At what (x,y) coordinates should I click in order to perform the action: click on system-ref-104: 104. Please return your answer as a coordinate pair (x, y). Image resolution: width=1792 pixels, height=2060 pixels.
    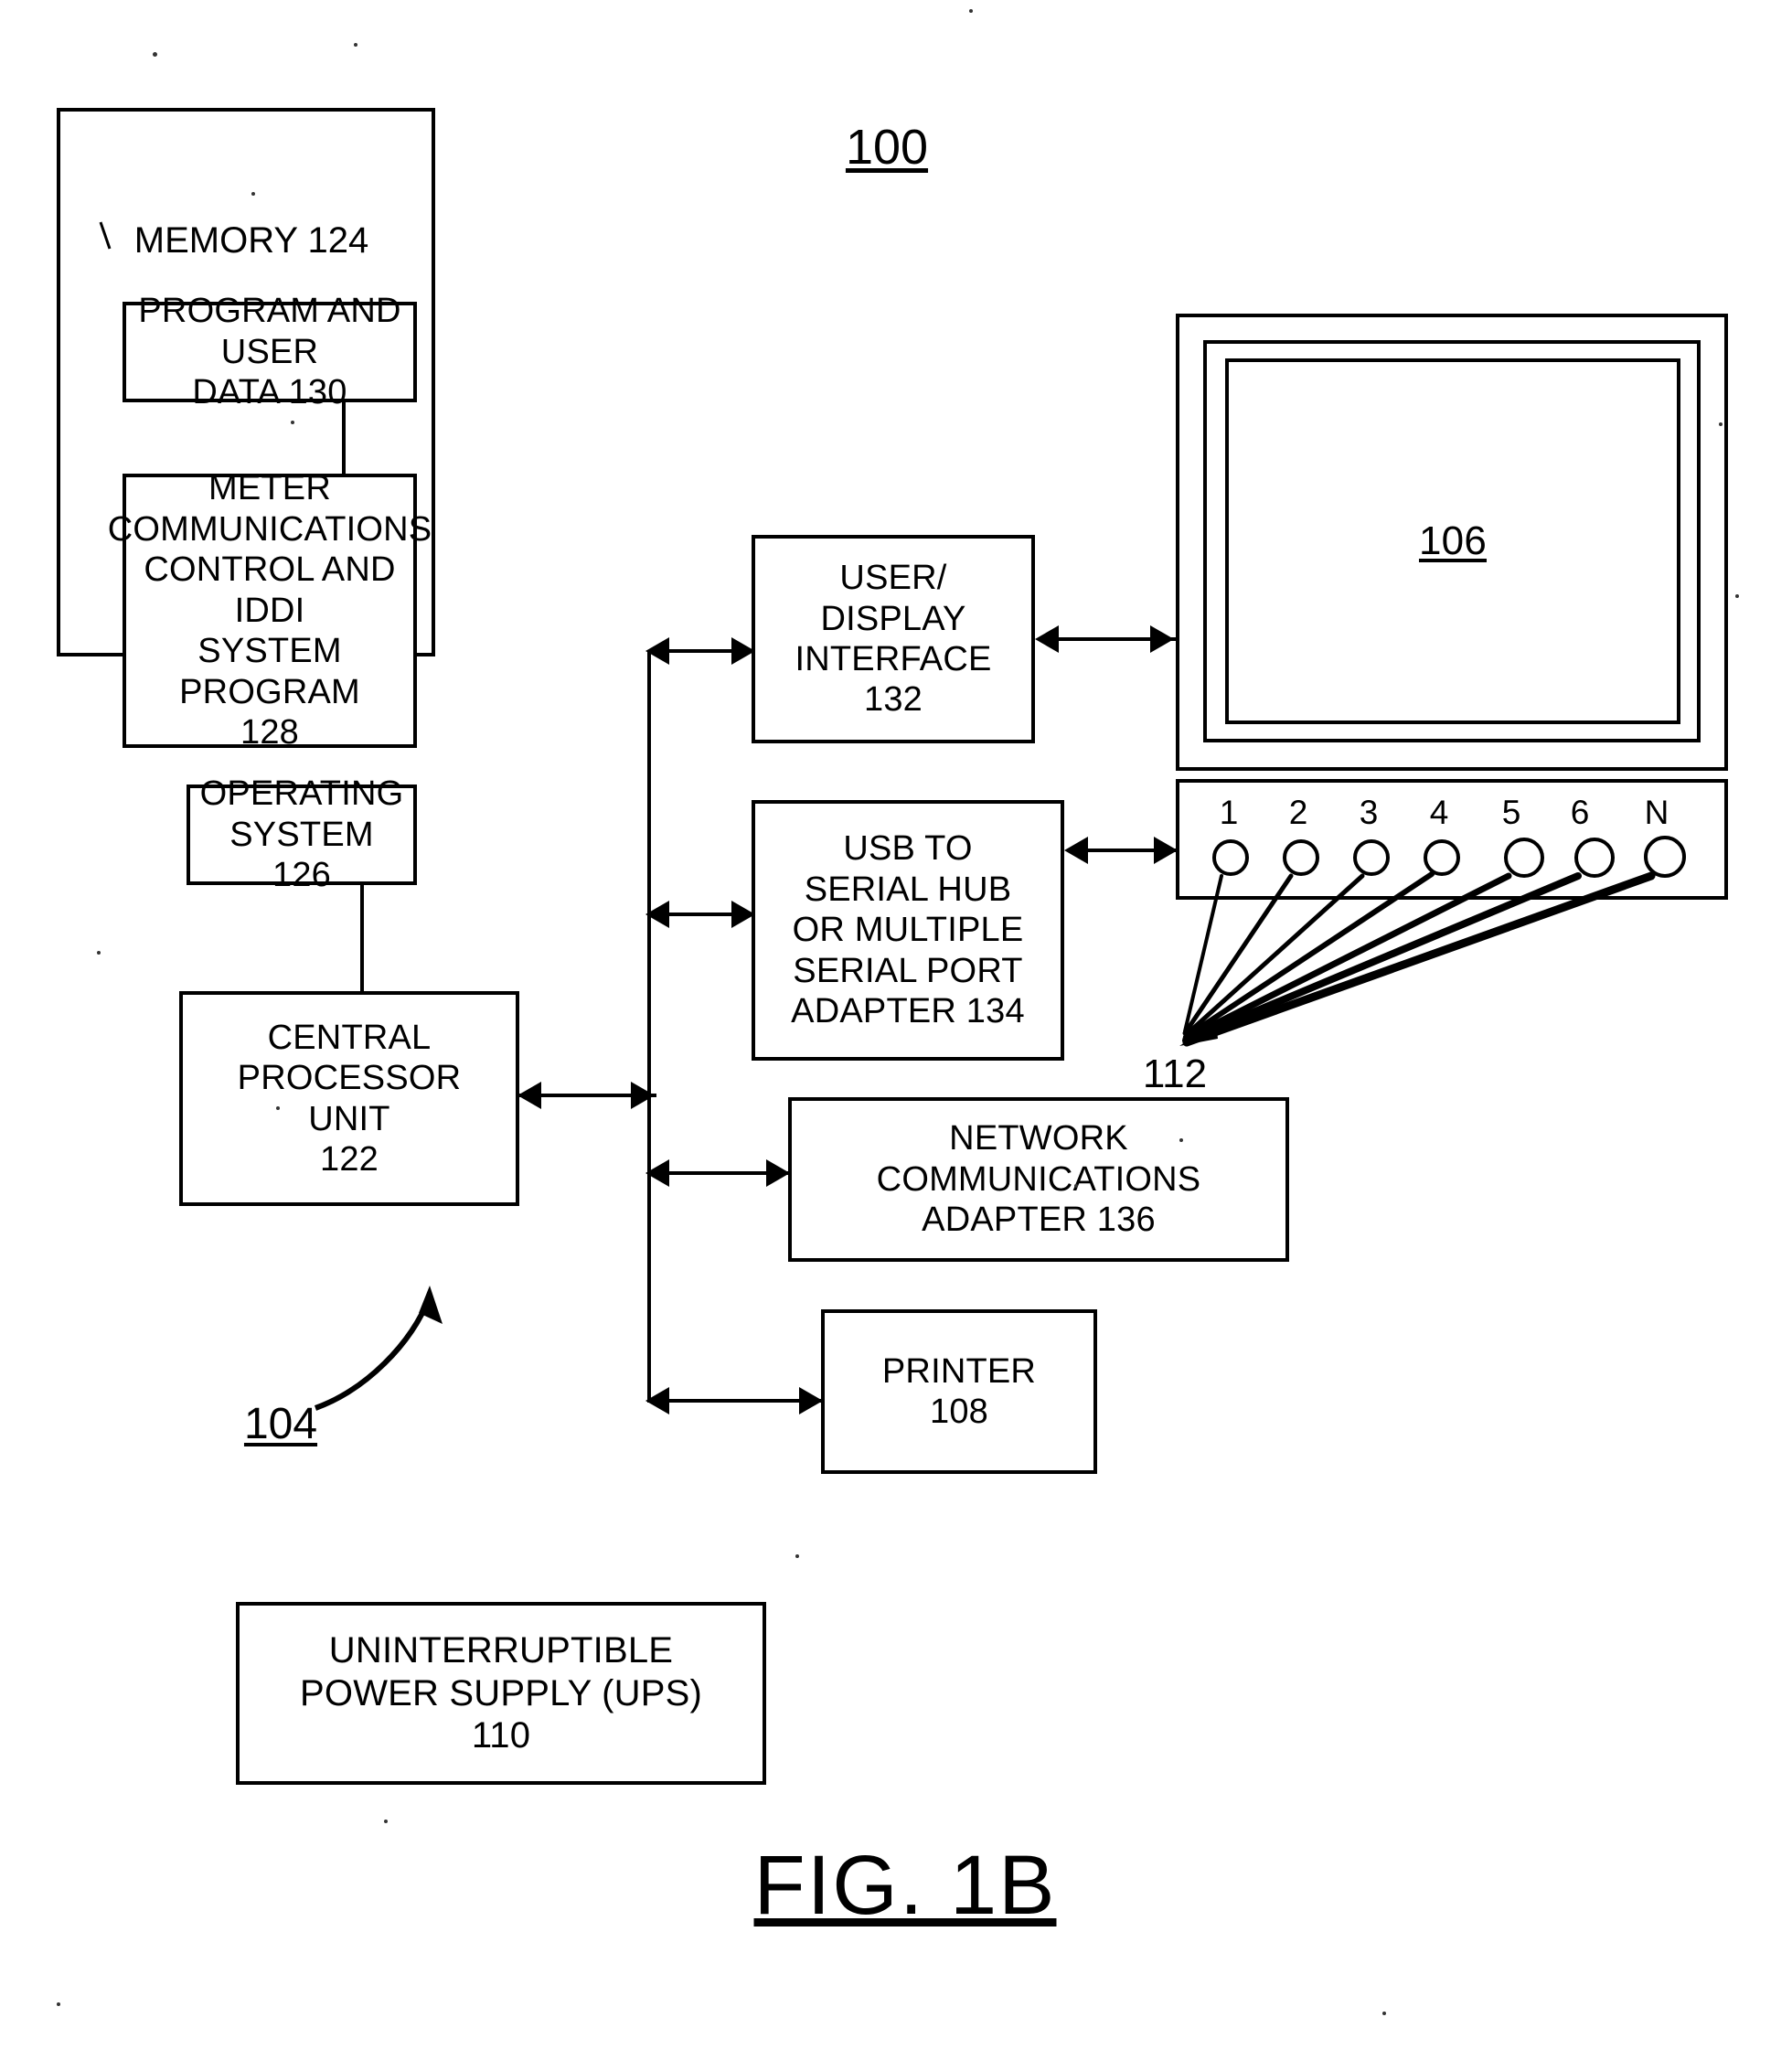
    Looking at the image, I should click on (280, 1424).